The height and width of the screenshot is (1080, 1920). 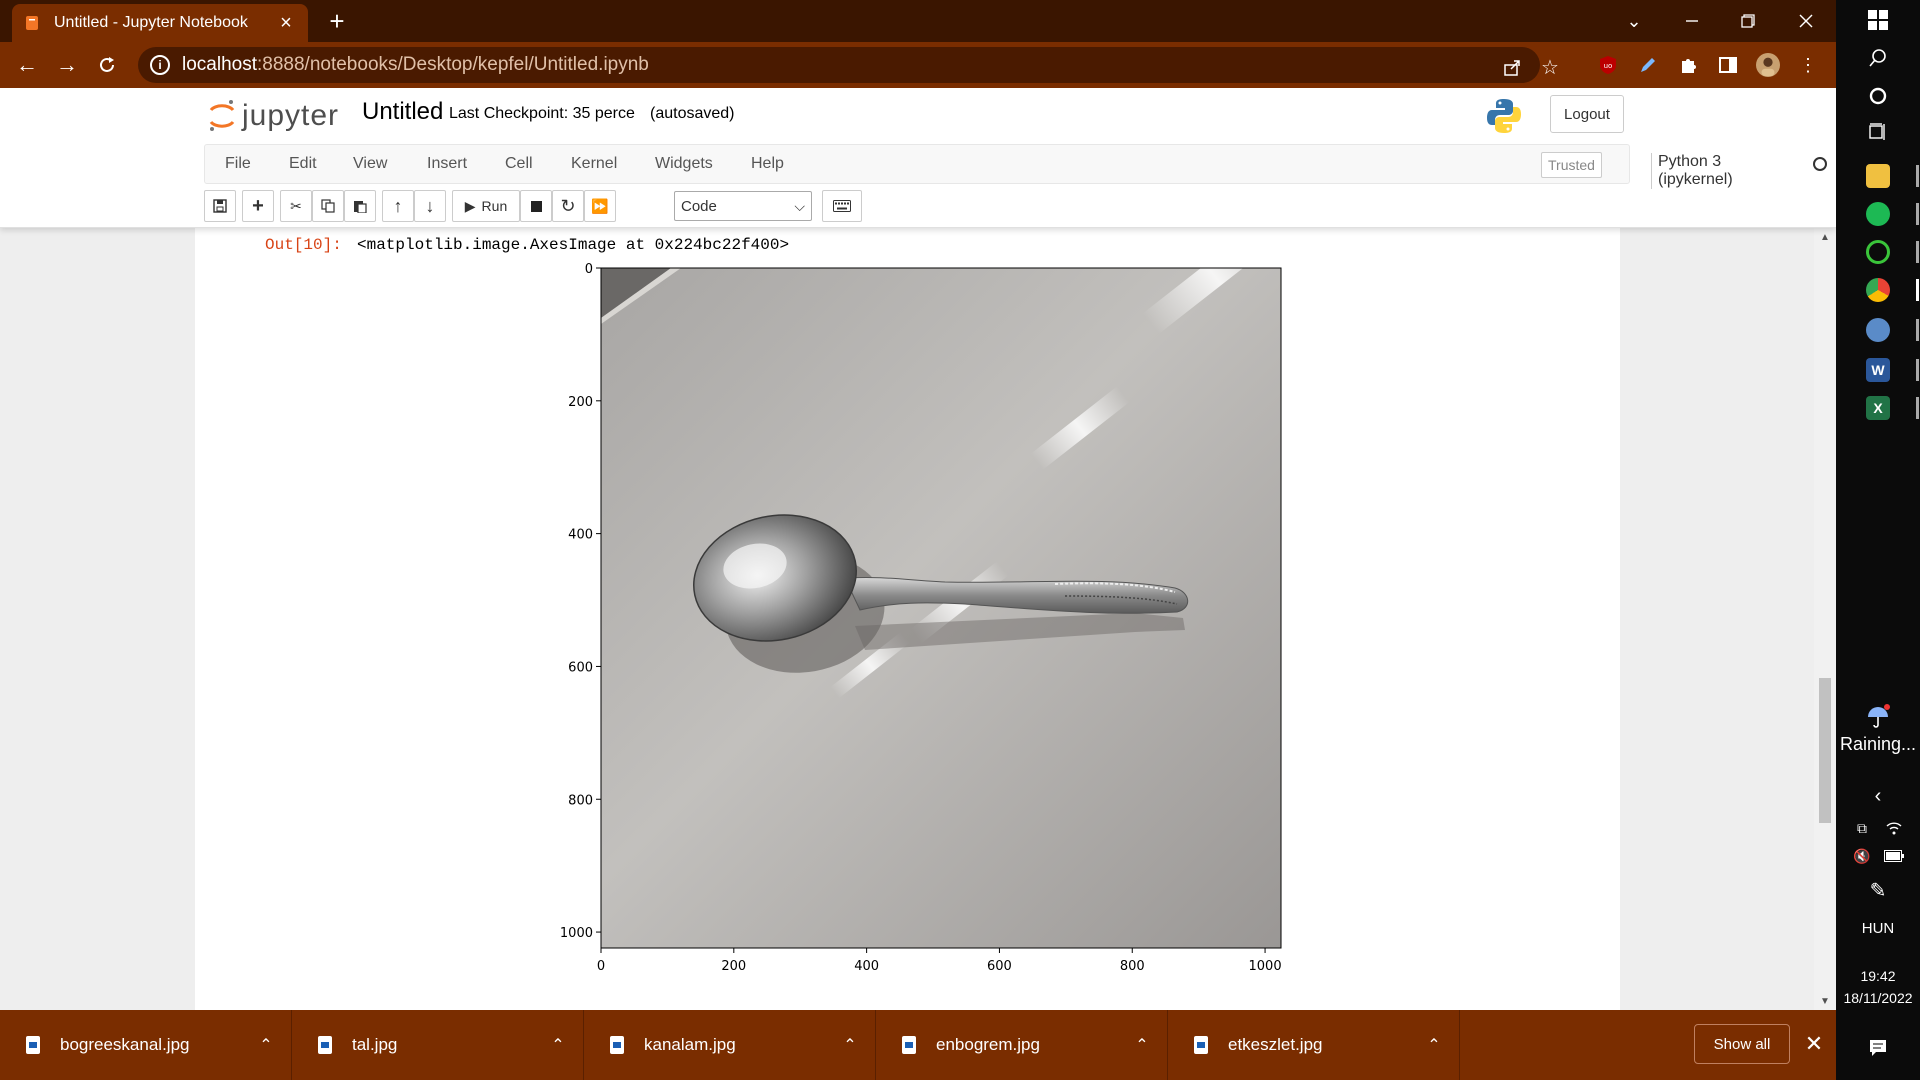 What do you see at coordinates (1634, 21) in the screenshot?
I see `tab-search-icon: ⌄` at bounding box center [1634, 21].